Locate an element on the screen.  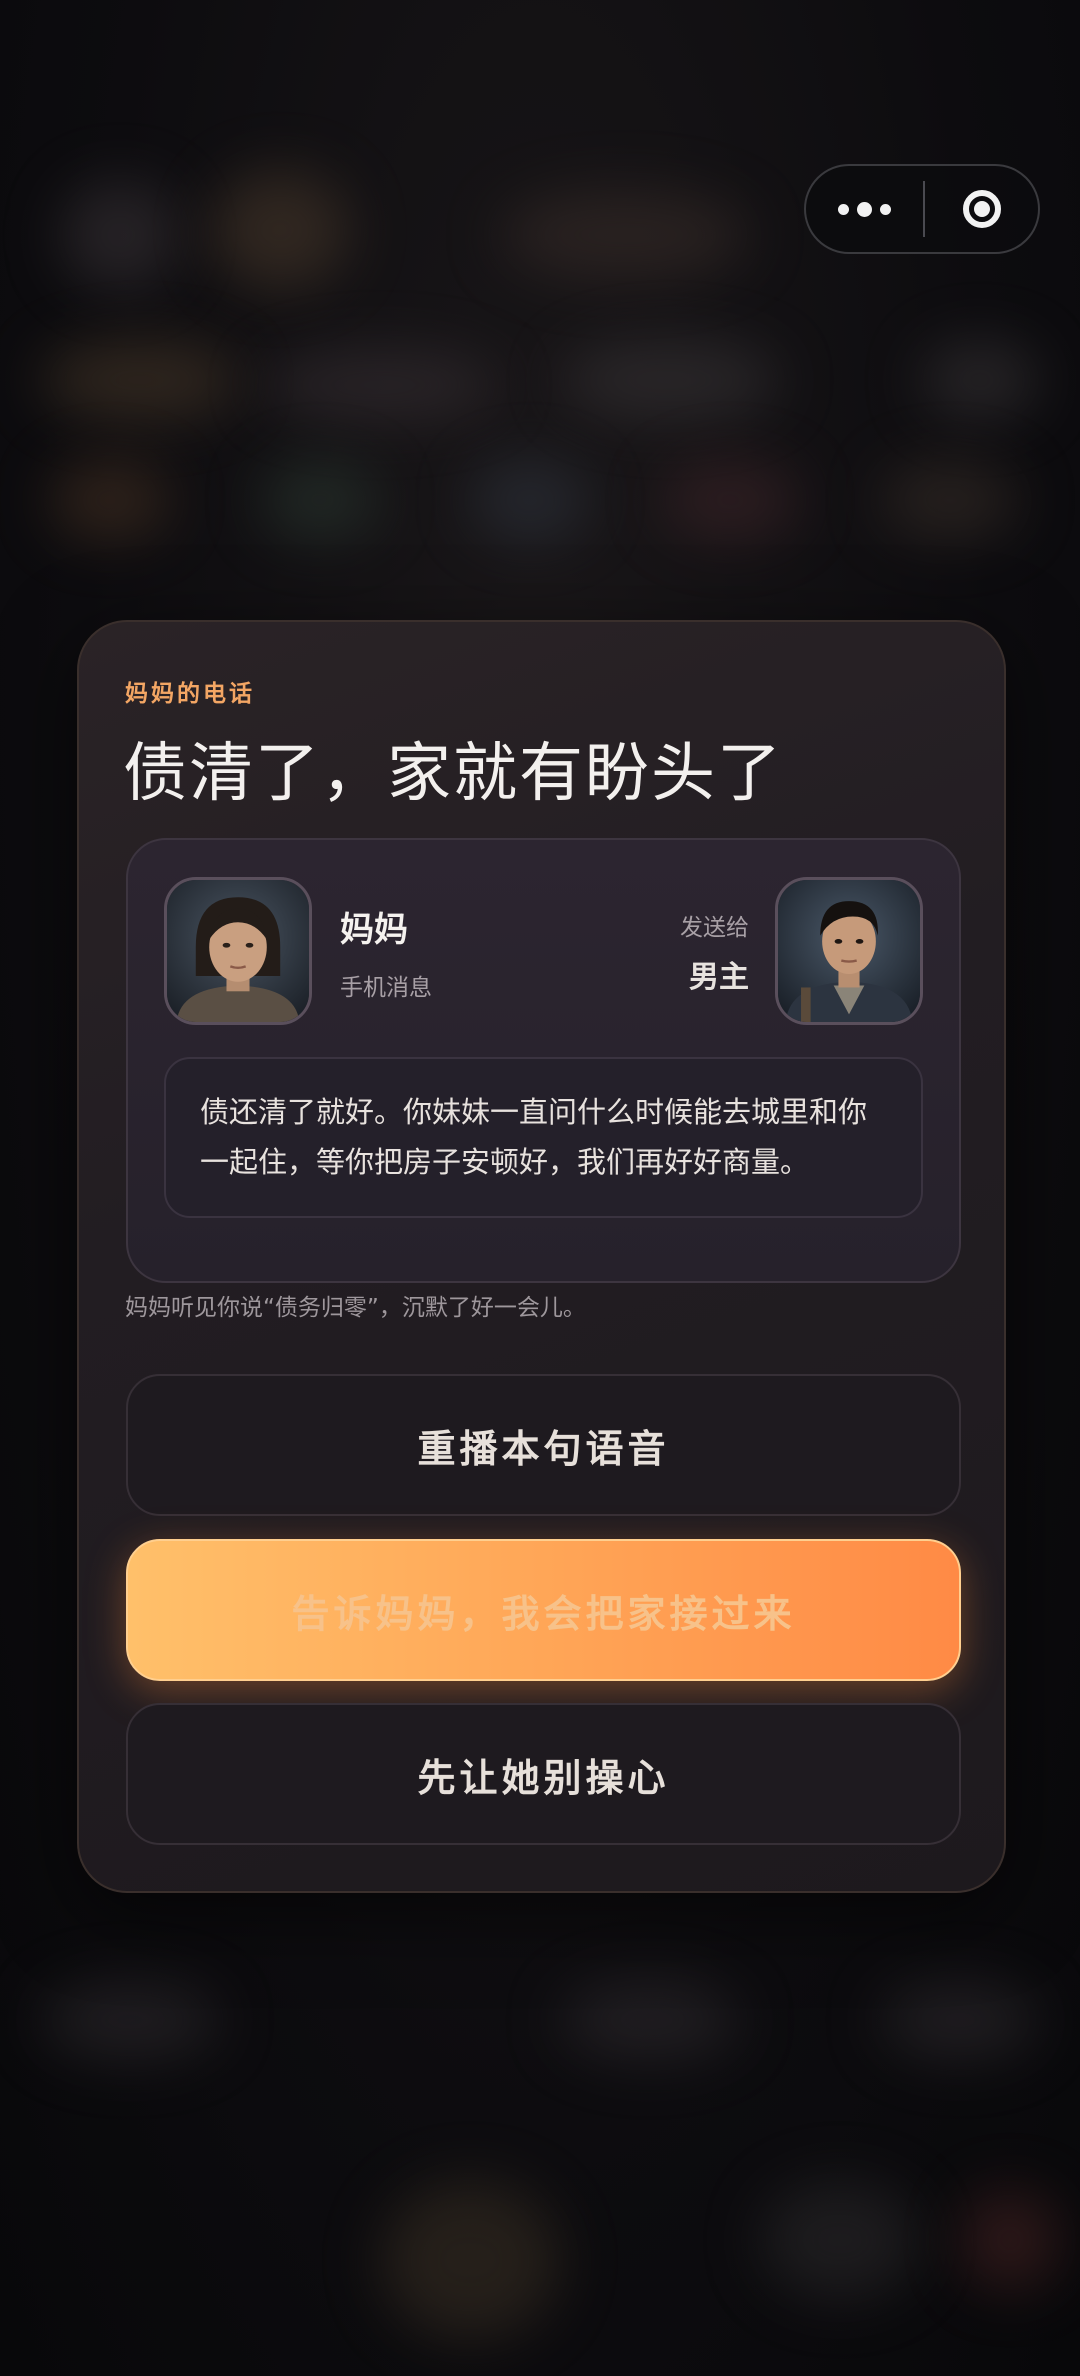
mother-portrait-icon is located at coordinates (238, 951).